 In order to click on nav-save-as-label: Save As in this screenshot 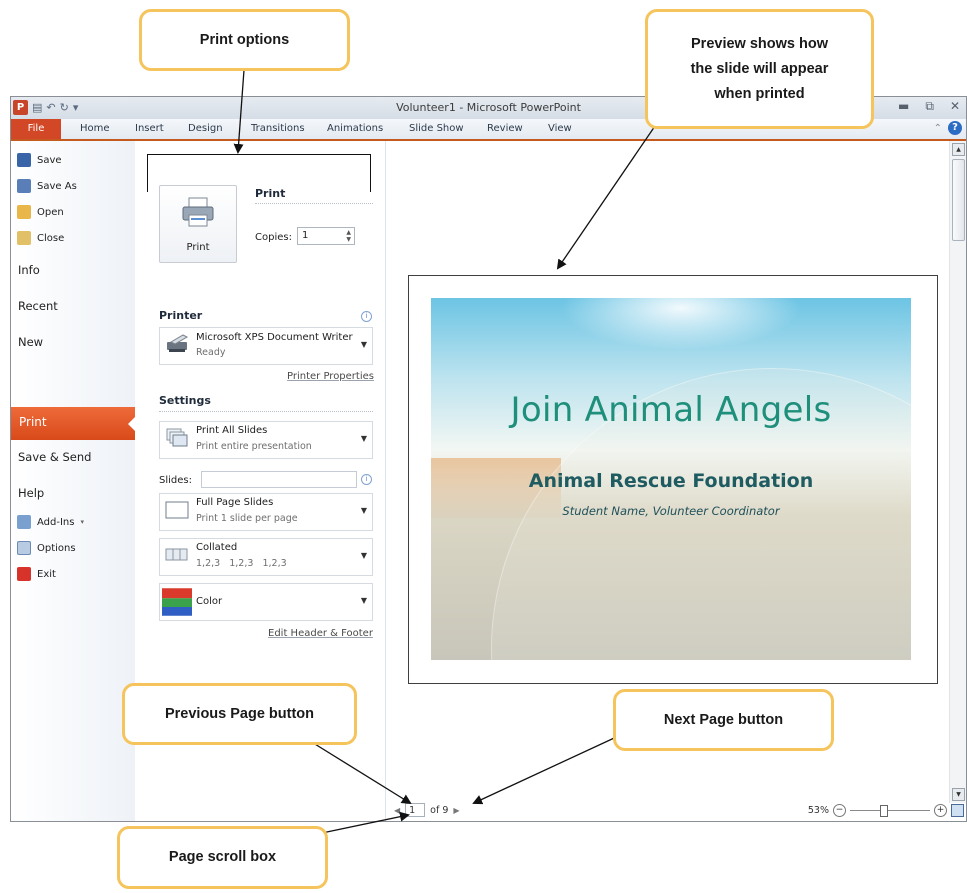, I will do `click(57, 186)`.